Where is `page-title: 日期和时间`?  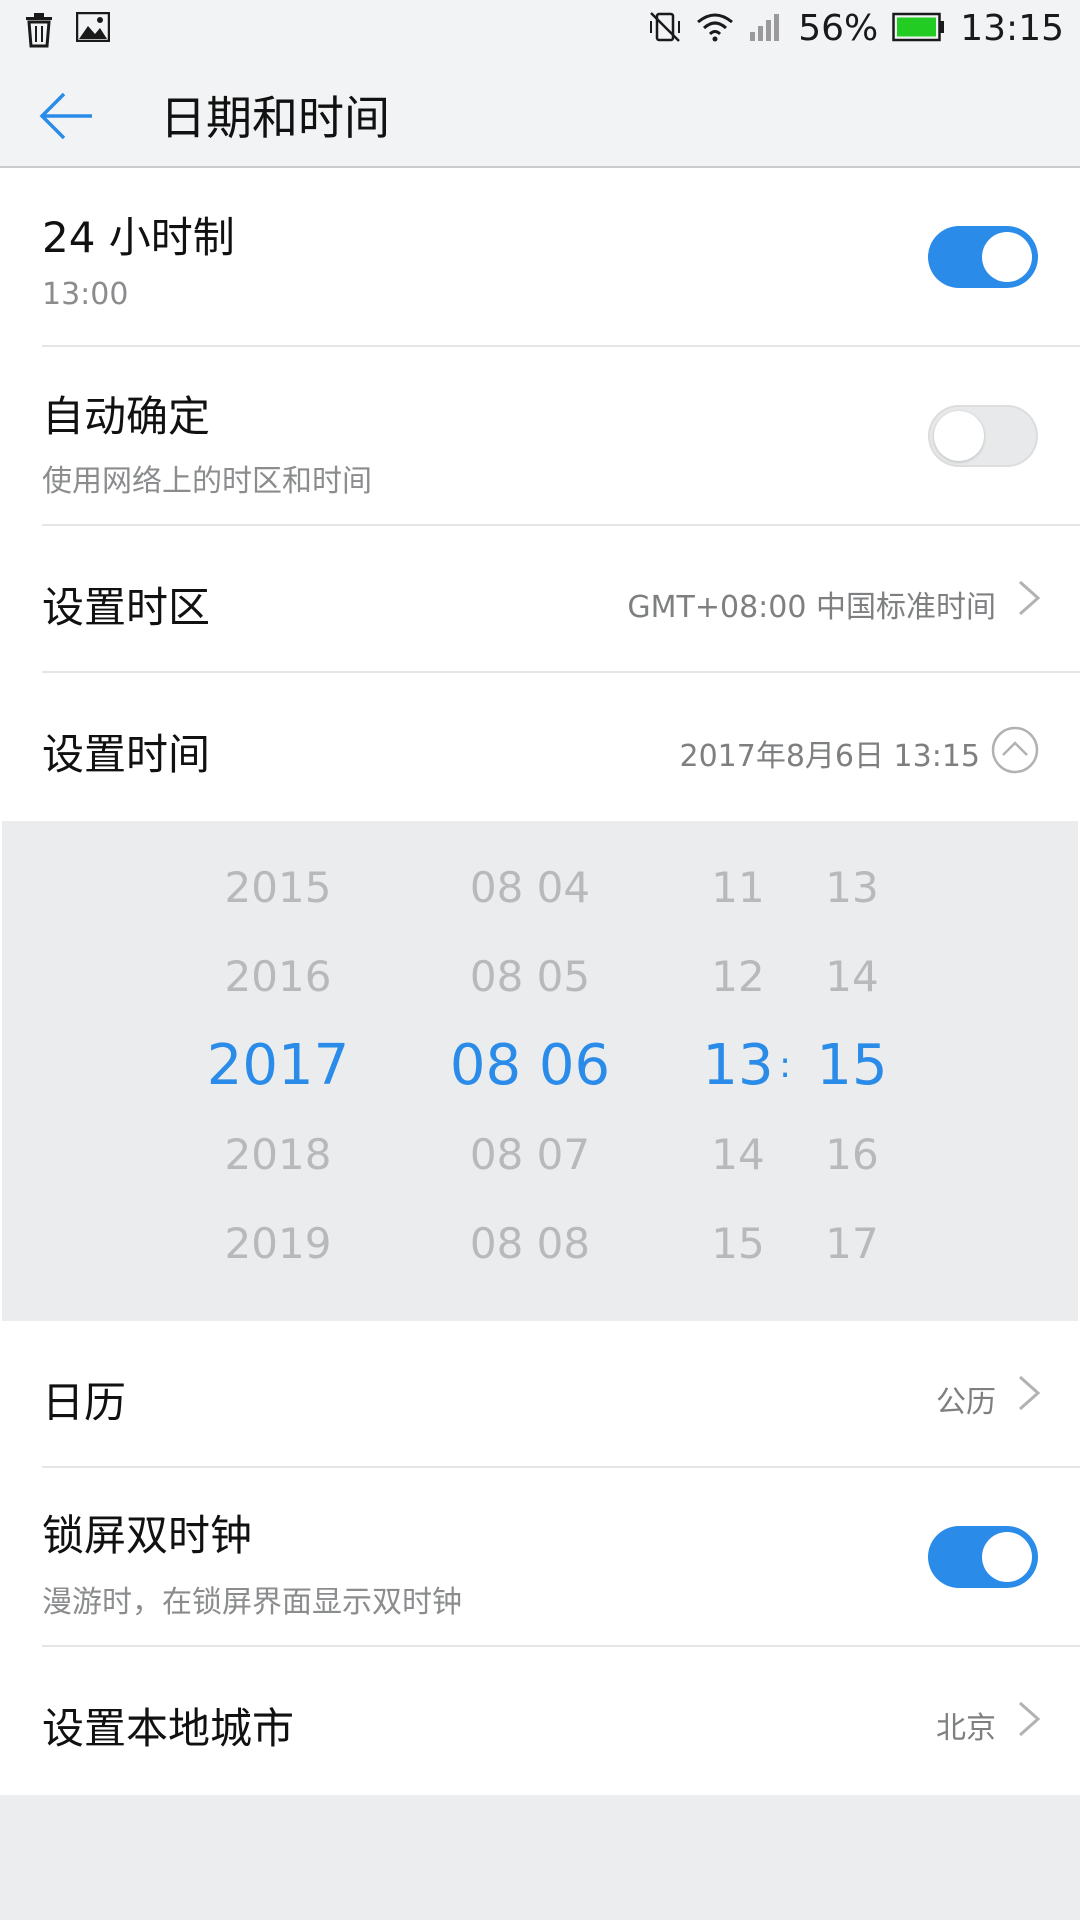 page-title: 日期和时间 is located at coordinates (275, 118).